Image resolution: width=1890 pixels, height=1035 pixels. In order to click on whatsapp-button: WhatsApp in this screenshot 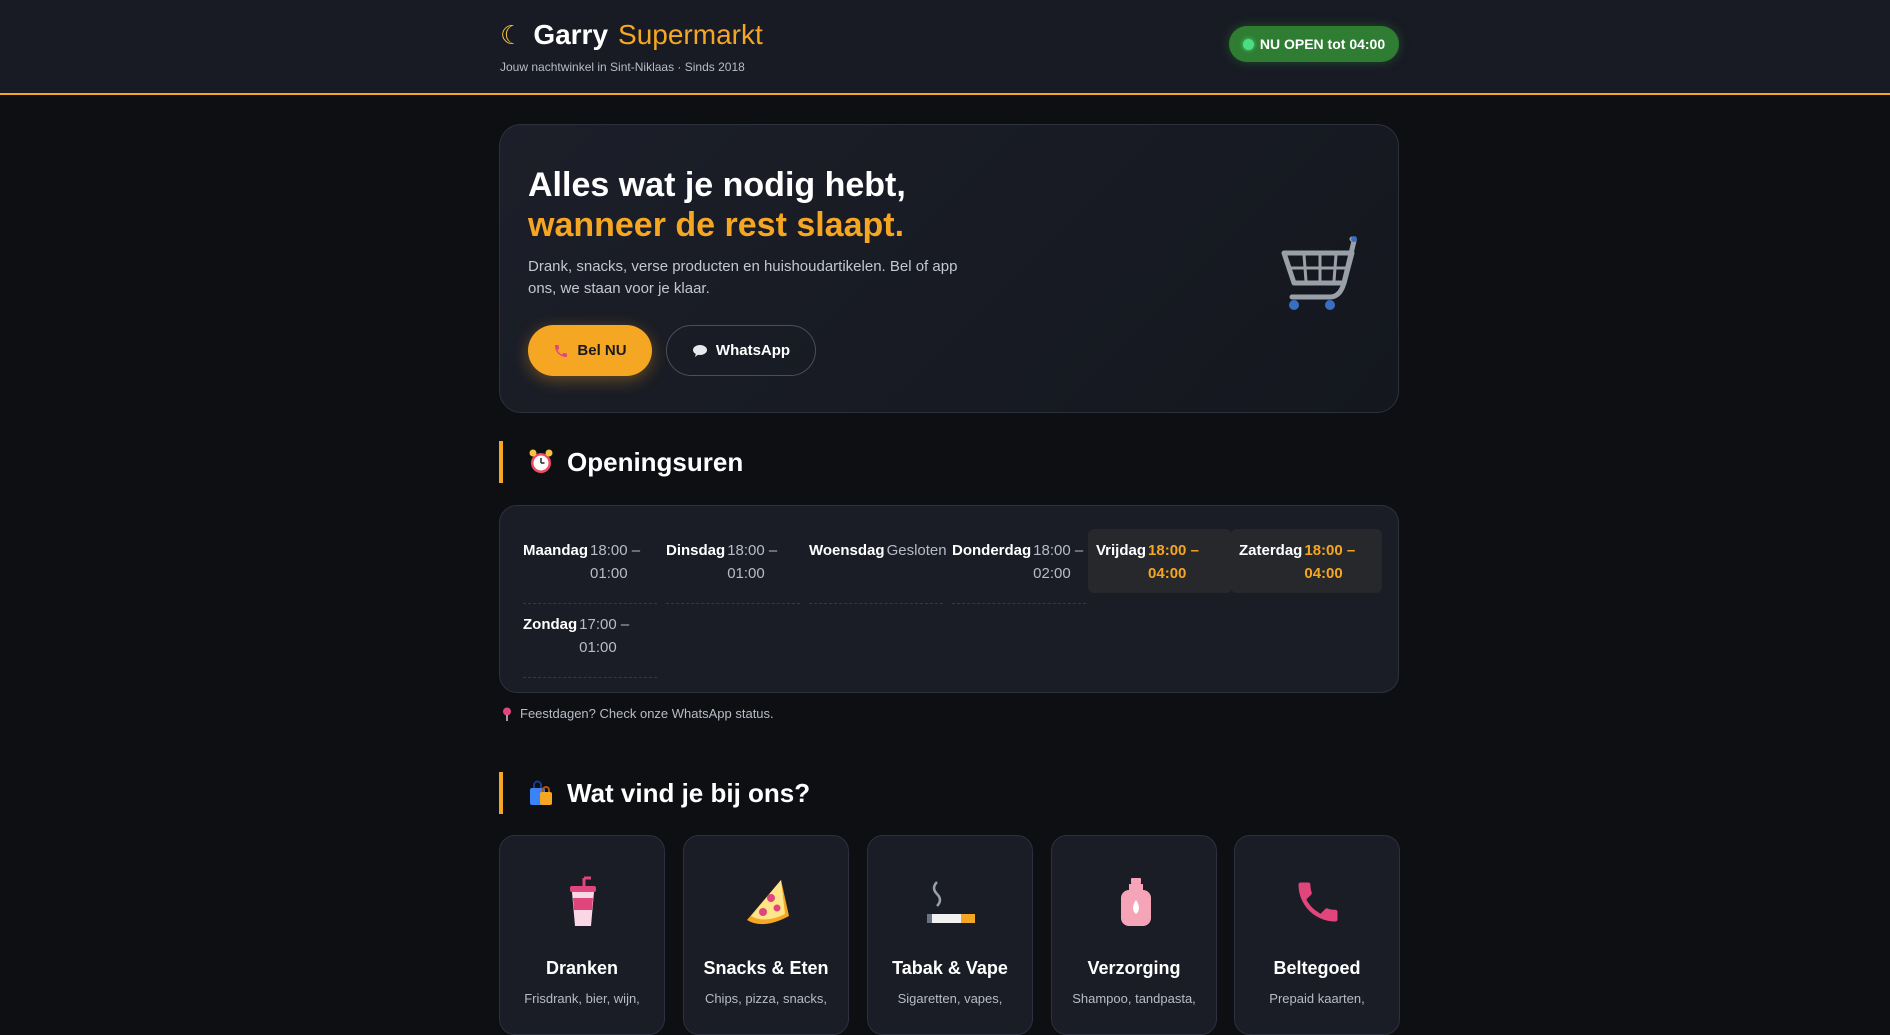, I will do `click(741, 350)`.